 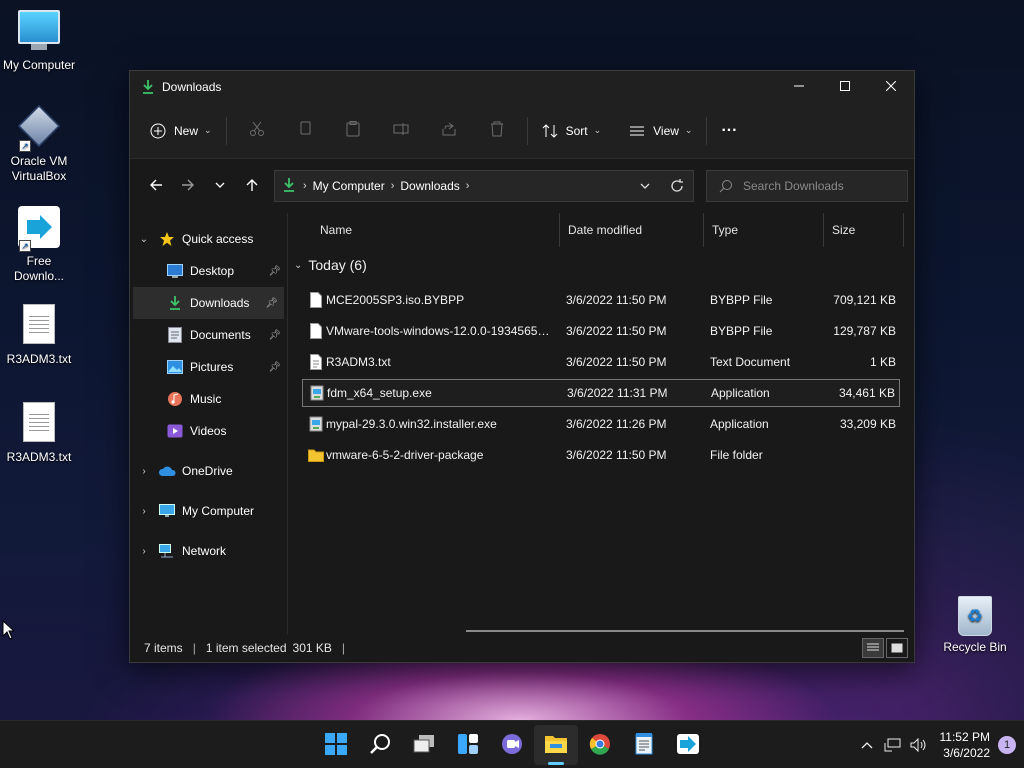 I want to click on desktop-folder-icon, so click(x=175, y=271).